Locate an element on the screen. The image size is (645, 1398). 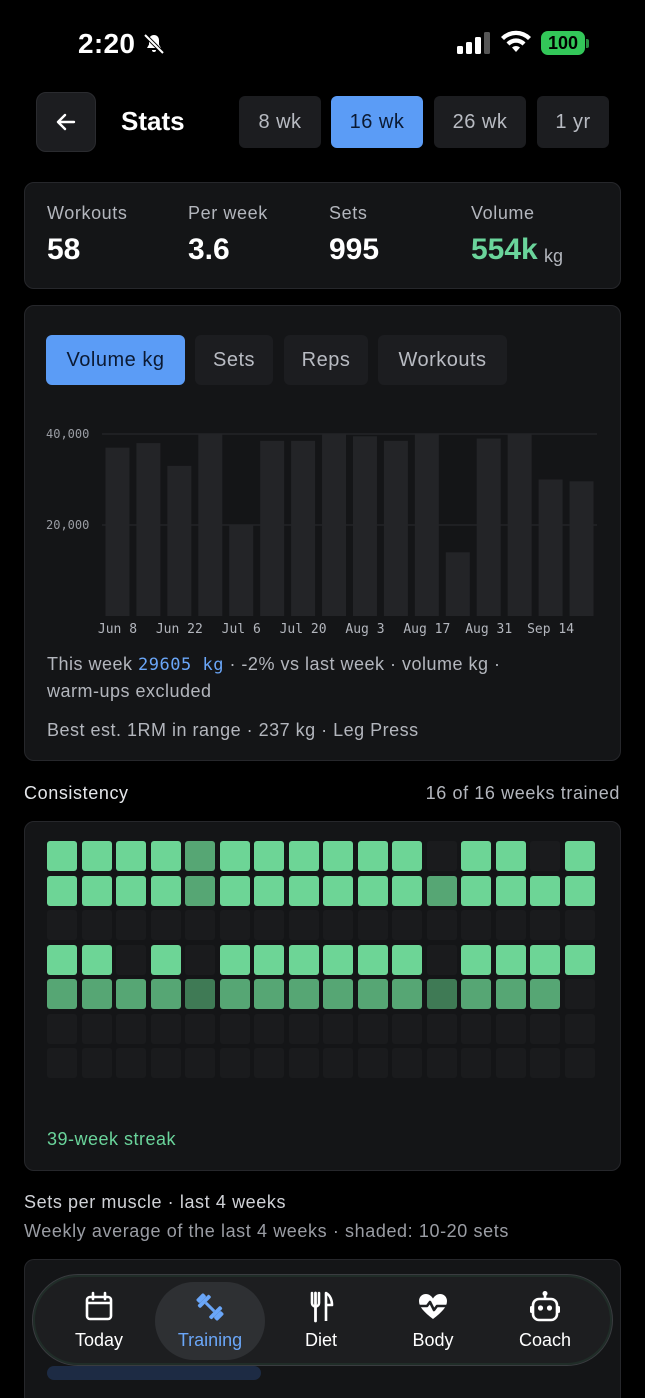
nav-coach-label: Coach is located at coordinates (545, 1340).